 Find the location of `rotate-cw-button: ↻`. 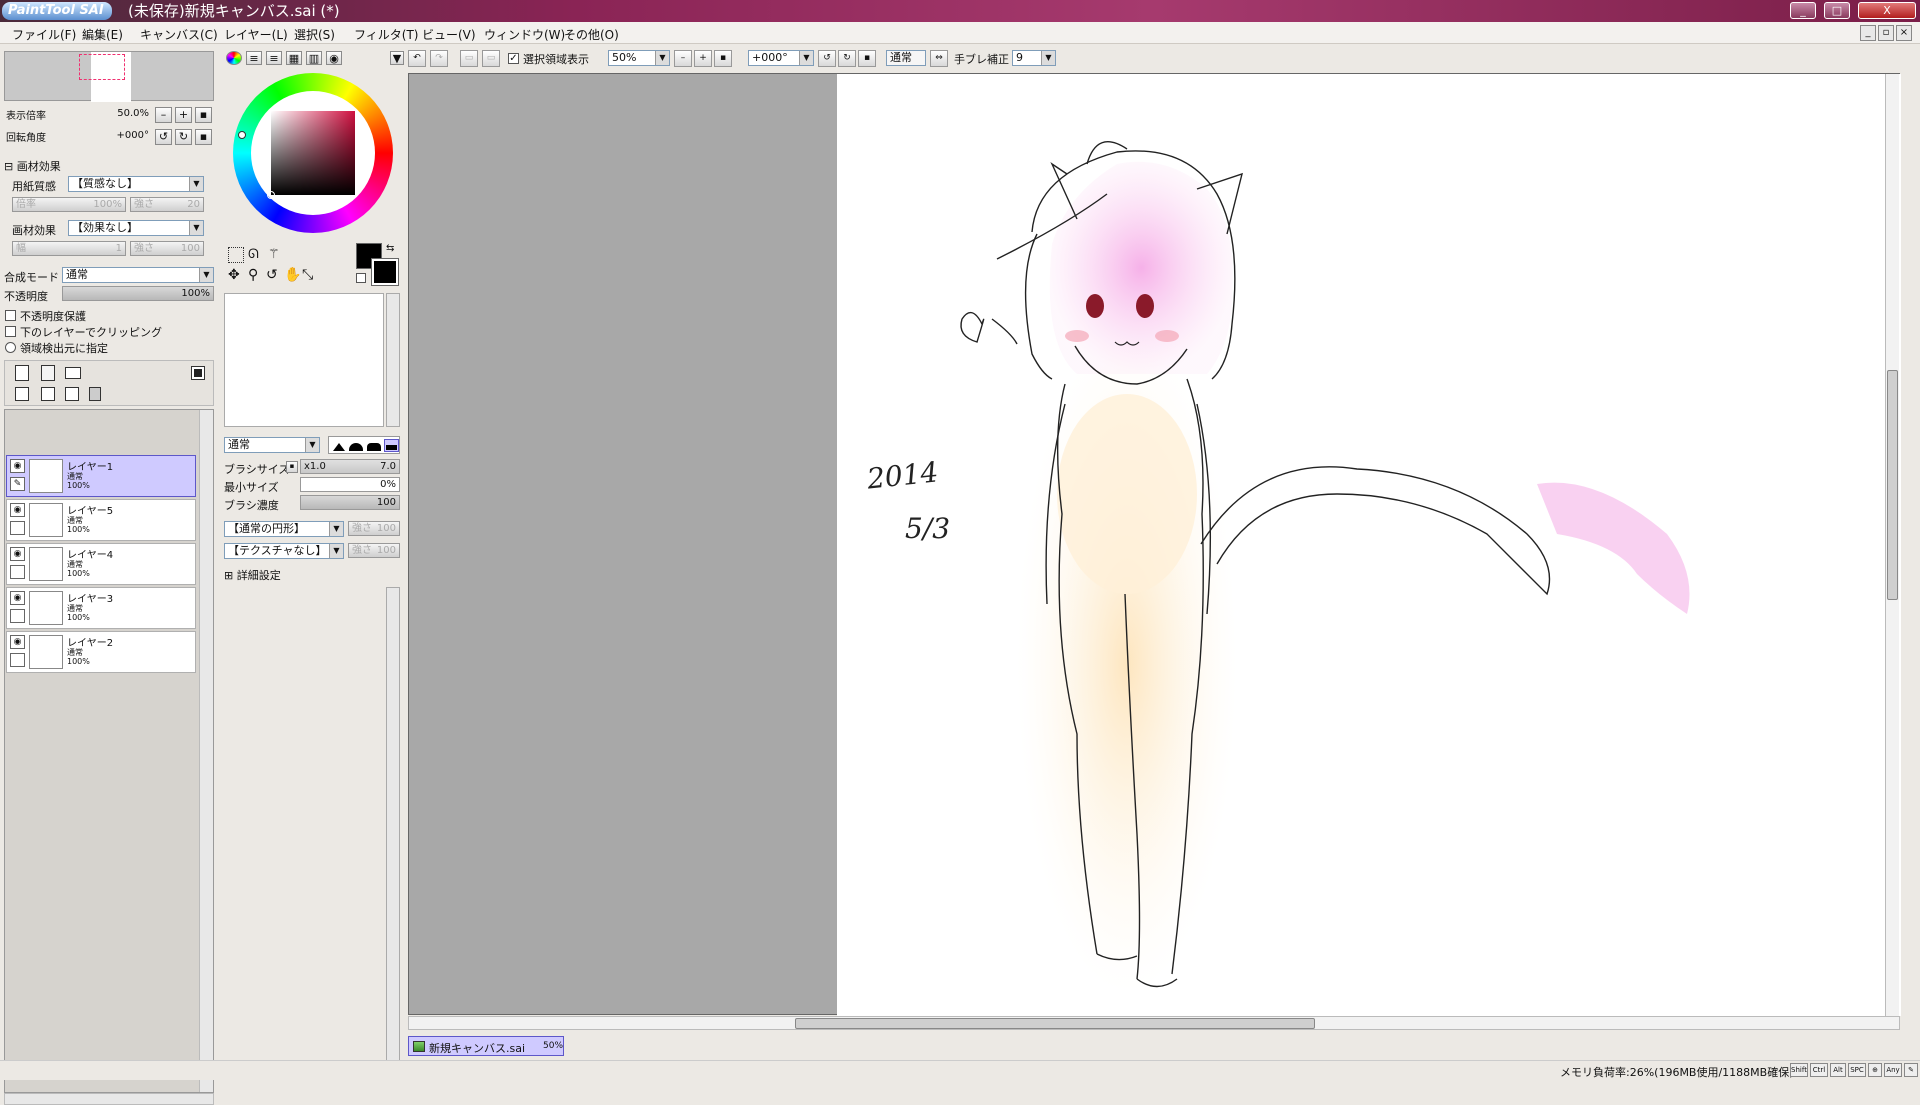

rotate-cw-button: ↻ is located at coordinates (847, 58).